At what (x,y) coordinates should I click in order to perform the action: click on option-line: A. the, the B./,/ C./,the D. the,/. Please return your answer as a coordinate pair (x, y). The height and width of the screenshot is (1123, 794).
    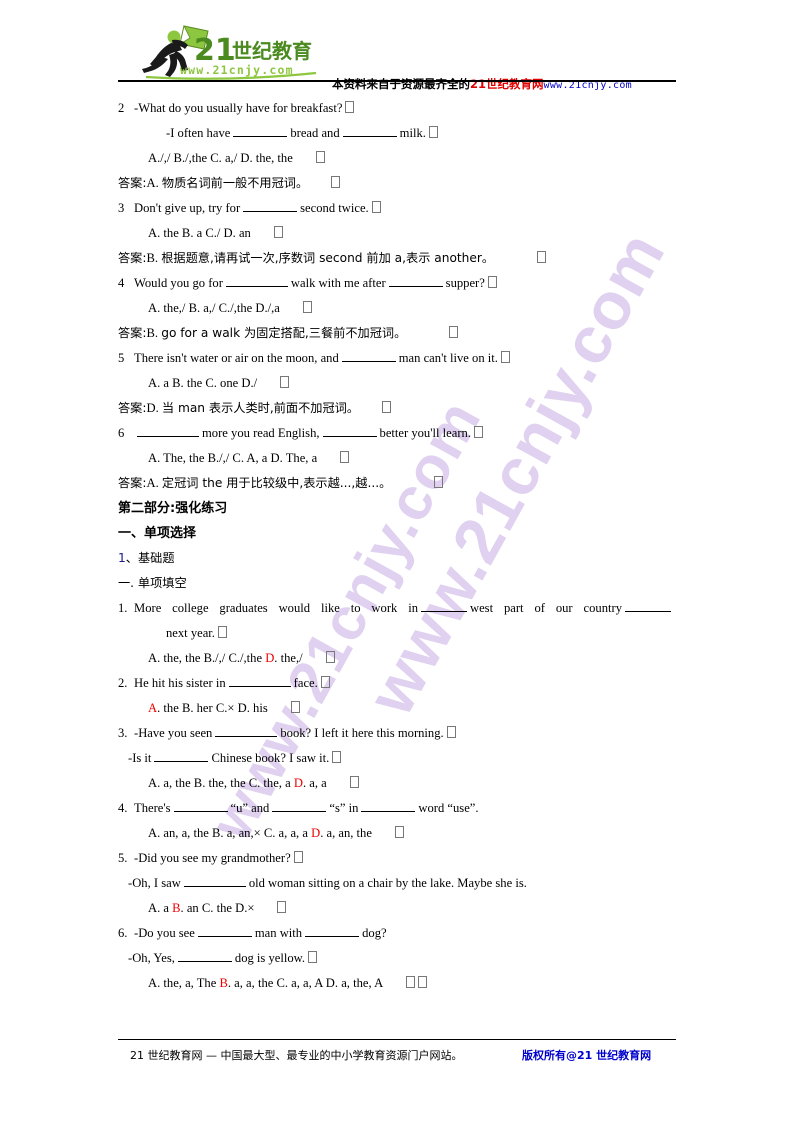
    Looking at the image, I should click on (399, 658).